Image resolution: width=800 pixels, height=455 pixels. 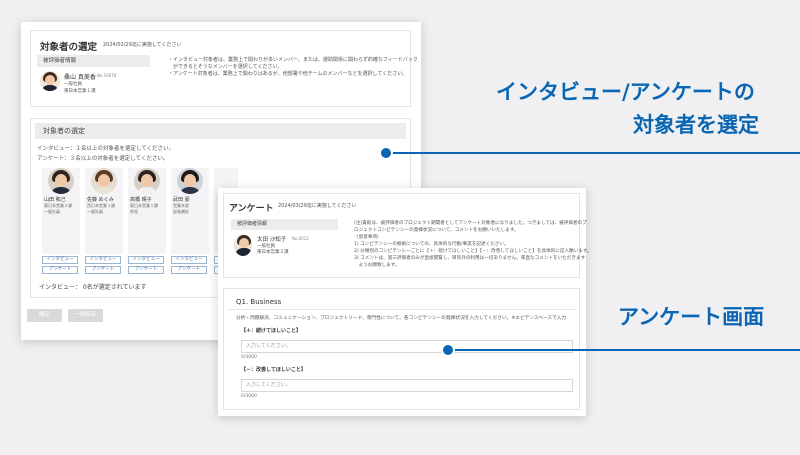 What do you see at coordinates (259, 302) in the screenshot?
I see `question-title: Q1. Business` at bounding box center [259, 302].